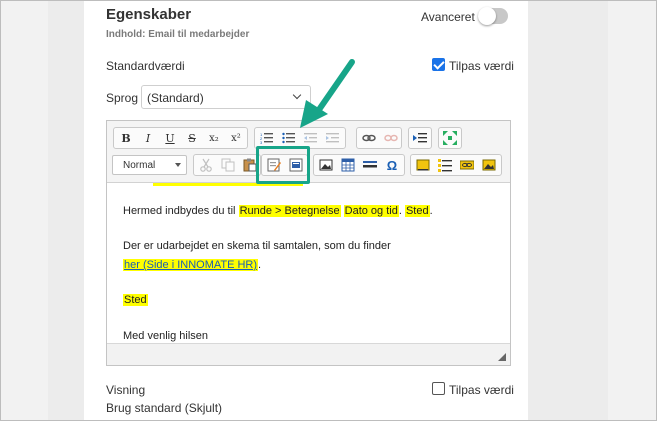 The image size is (657, 421). I want to click on merge-field-place-2: Sted, so click(135, 300).